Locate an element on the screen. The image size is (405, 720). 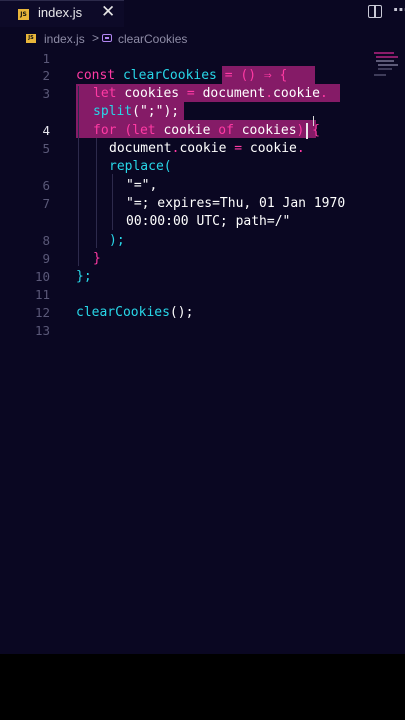
breadcrumb-symbol: clearCookies is located at coordinates (152, 39).